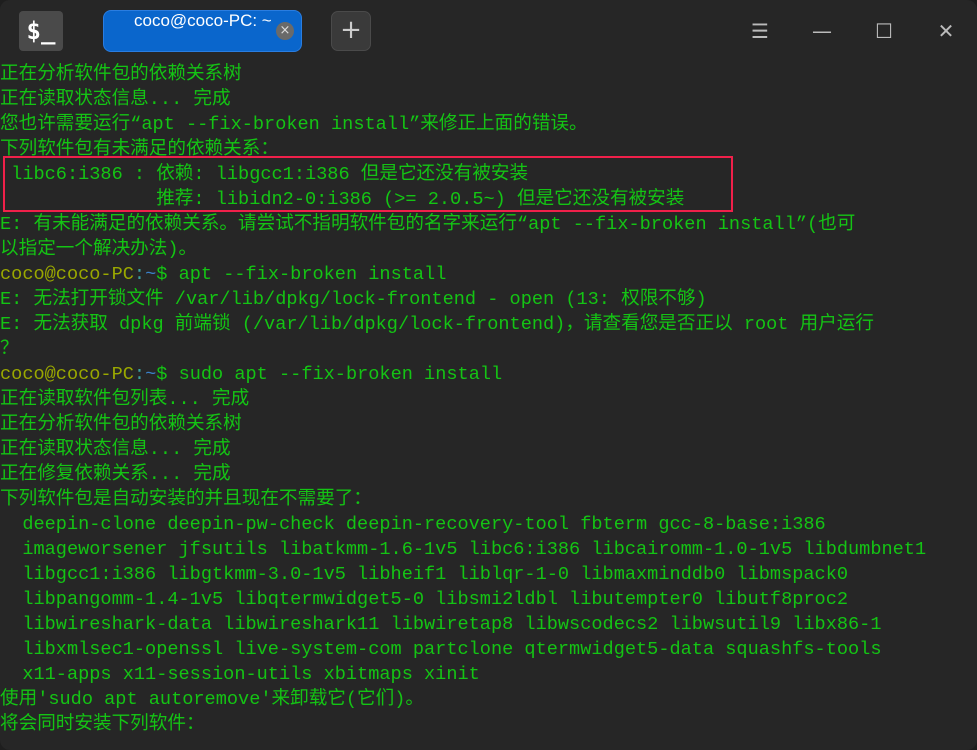  Describe the element at coordinates (488, 349) in the screenshot. I see `terminal-line: ？` at that location.